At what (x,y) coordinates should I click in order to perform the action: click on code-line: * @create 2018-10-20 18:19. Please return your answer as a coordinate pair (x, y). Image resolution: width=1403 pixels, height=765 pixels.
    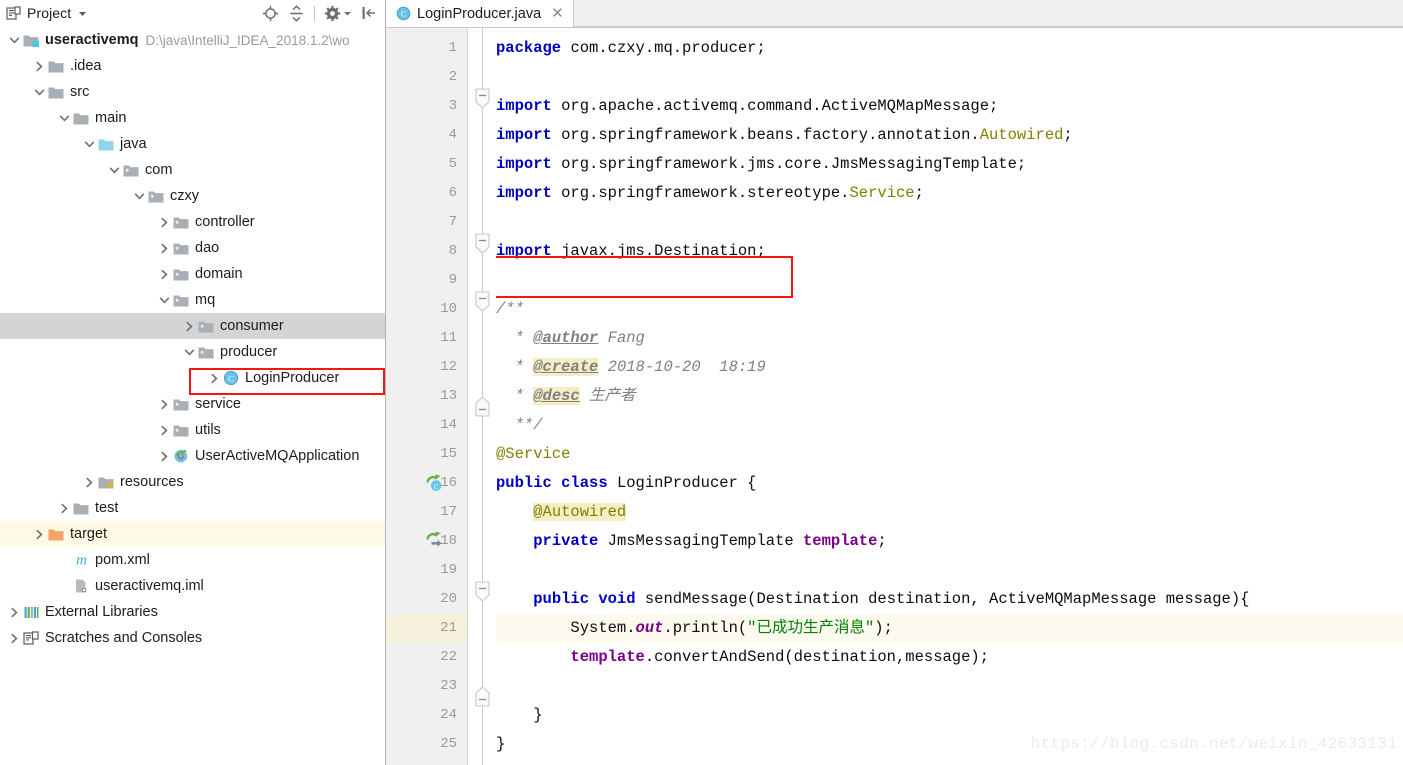
    Looking at the image, I should click on (631, 367).